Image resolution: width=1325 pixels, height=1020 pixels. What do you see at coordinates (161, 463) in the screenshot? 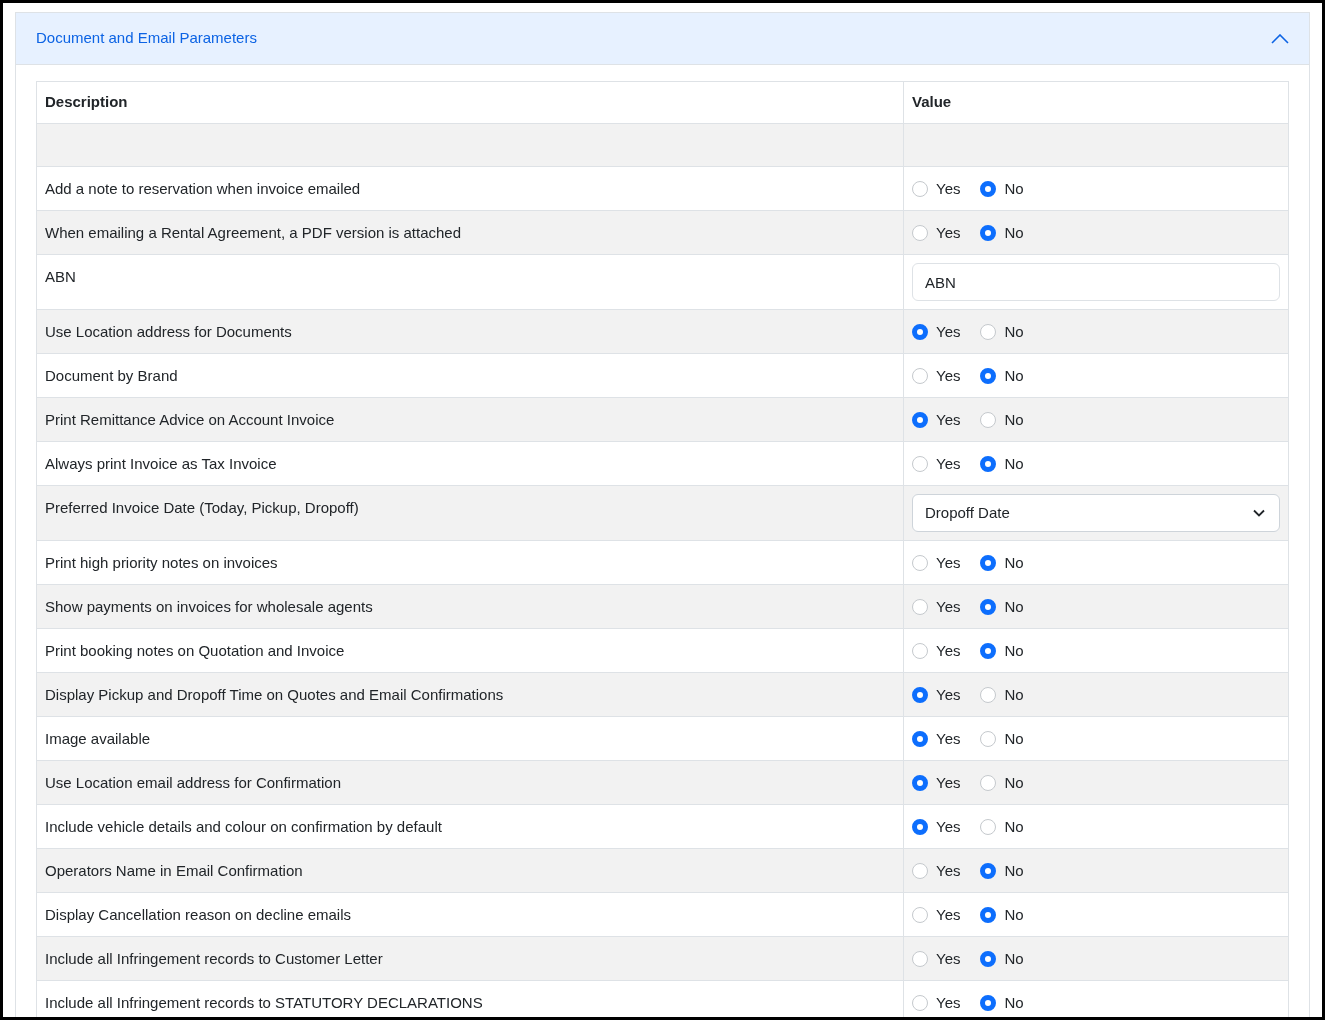
I see `row-label: Always print Invoice as Tax Invoice` at bounding box center [161, 463].